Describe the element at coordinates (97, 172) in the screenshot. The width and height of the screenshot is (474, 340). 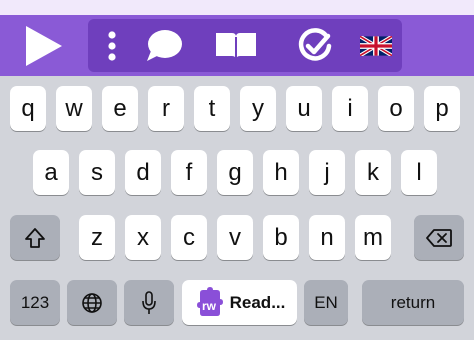
I see `key-s: s` at that location.